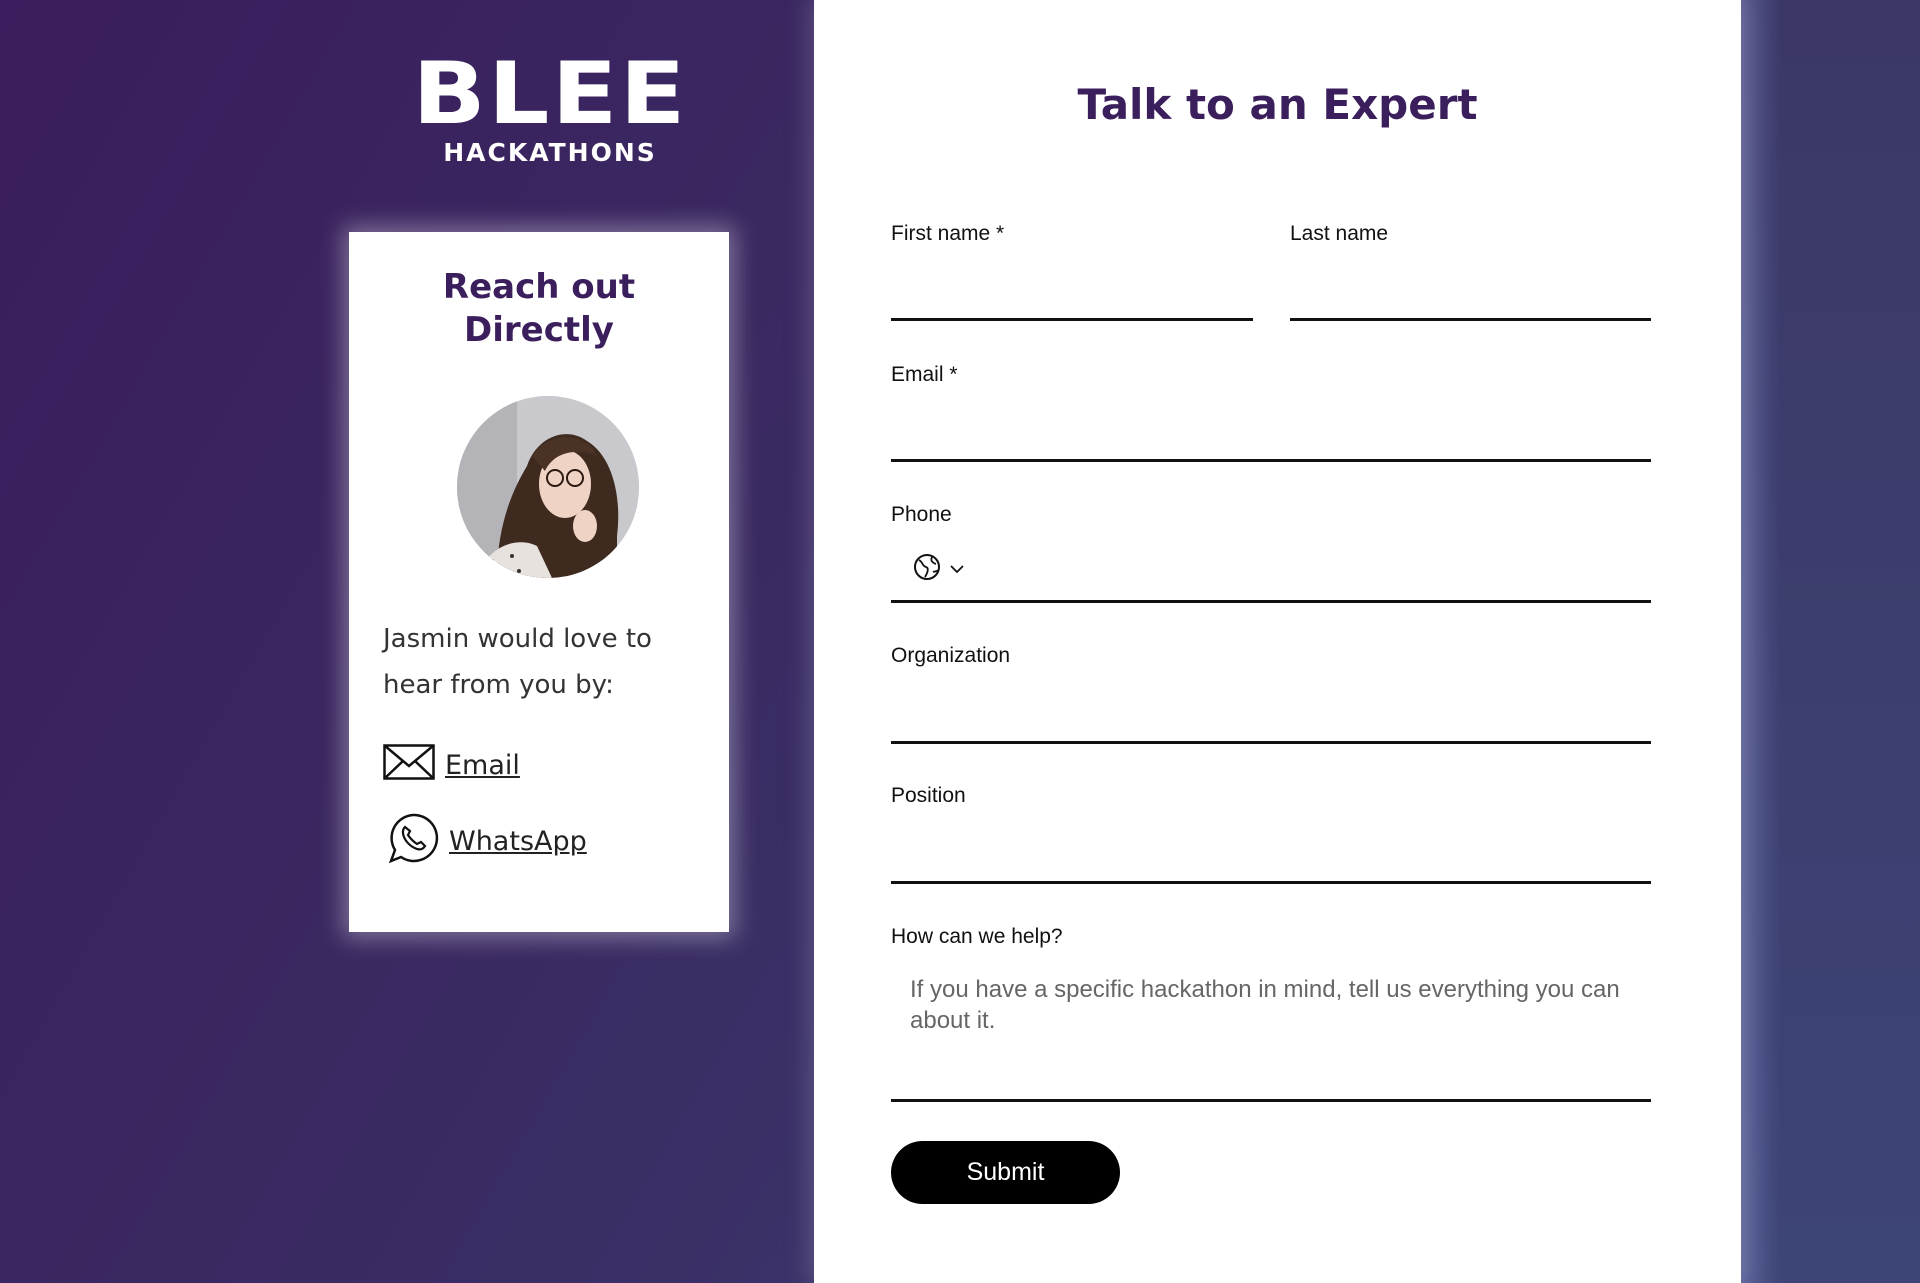  Describe the element at coordinates (409, 765) in the screenshot. I see `envelope-icon` at that location.